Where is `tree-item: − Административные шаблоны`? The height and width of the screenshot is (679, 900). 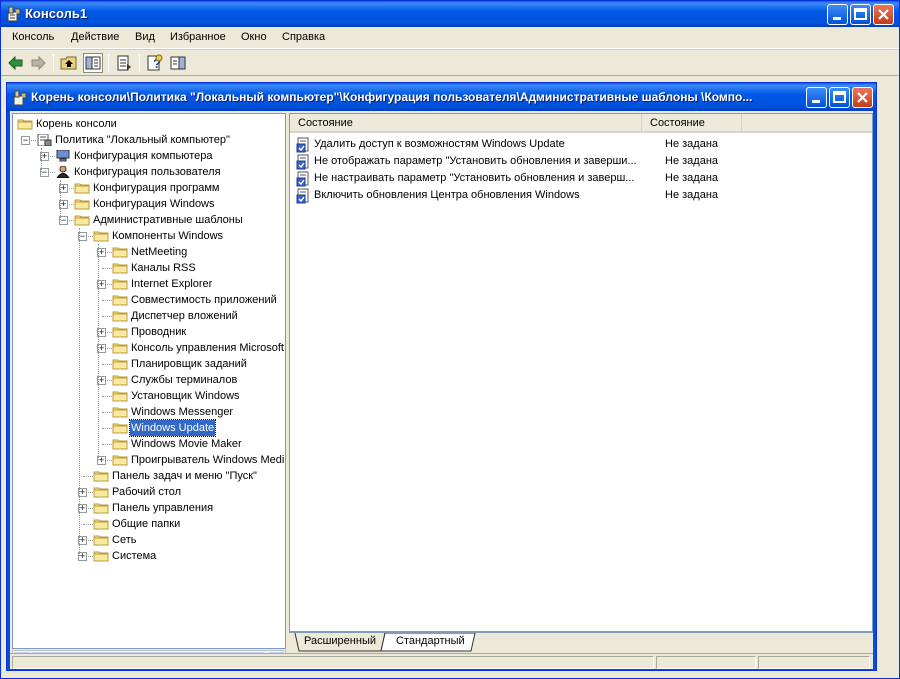 tree-item: − Административные шаблоны is located at coordinates (149, 220).